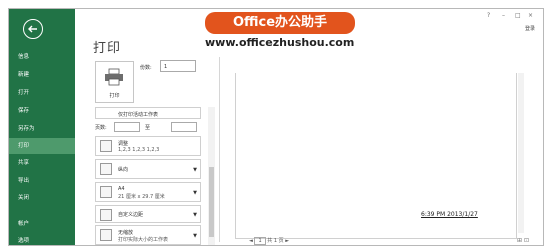  Describe the element at coordinates (148, 146) in the screenshot. I see `collate-select: 调整 1,2,3 1,2,3 1,2,3` at that location.